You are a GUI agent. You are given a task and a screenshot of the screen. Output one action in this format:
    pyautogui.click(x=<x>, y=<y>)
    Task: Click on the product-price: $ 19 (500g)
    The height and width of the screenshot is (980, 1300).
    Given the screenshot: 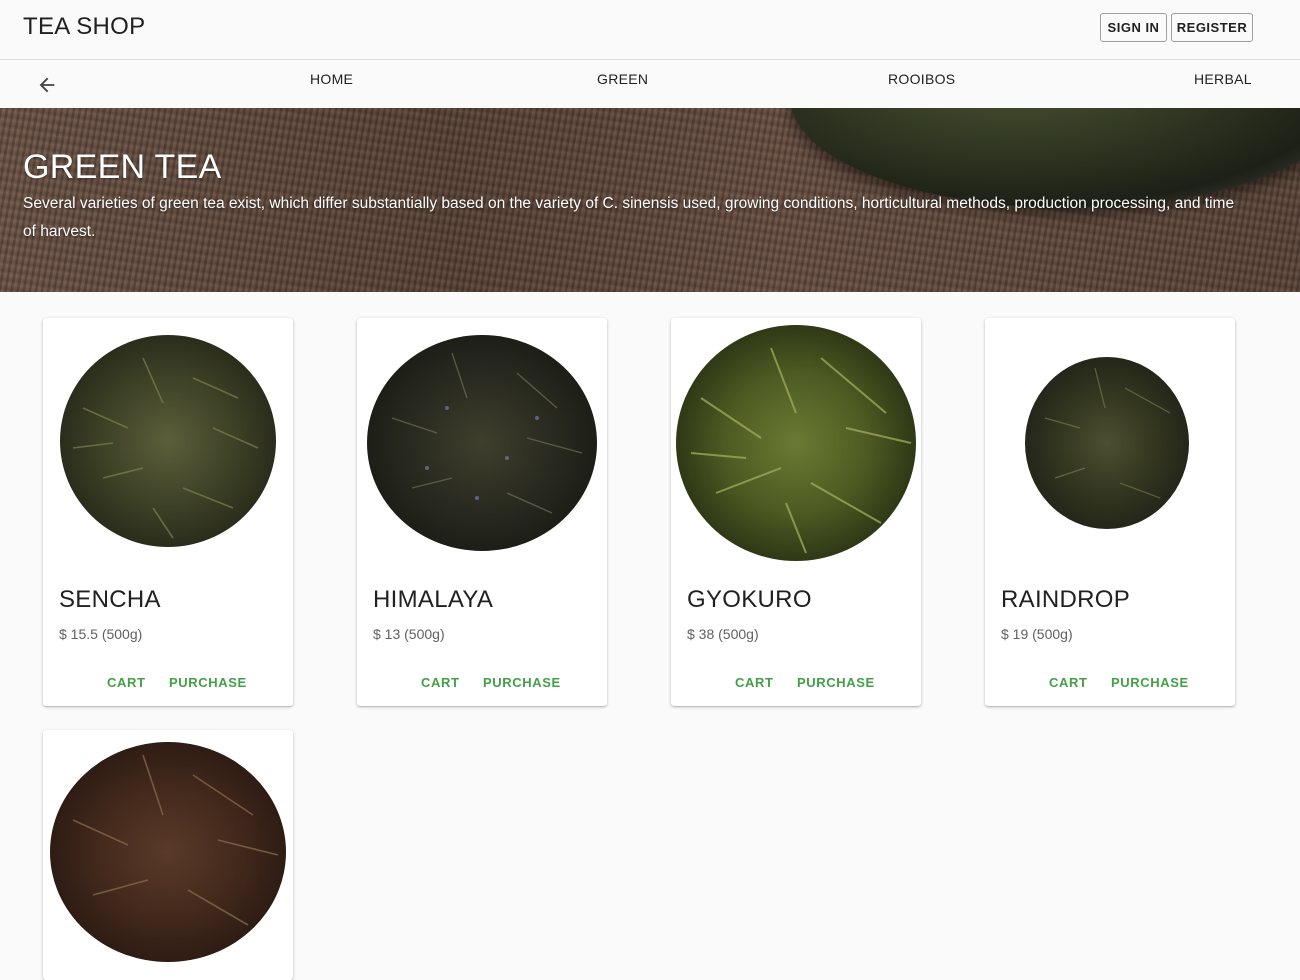 What is the action you would take?
    pyautogui.click(x=1037, y=634)
    